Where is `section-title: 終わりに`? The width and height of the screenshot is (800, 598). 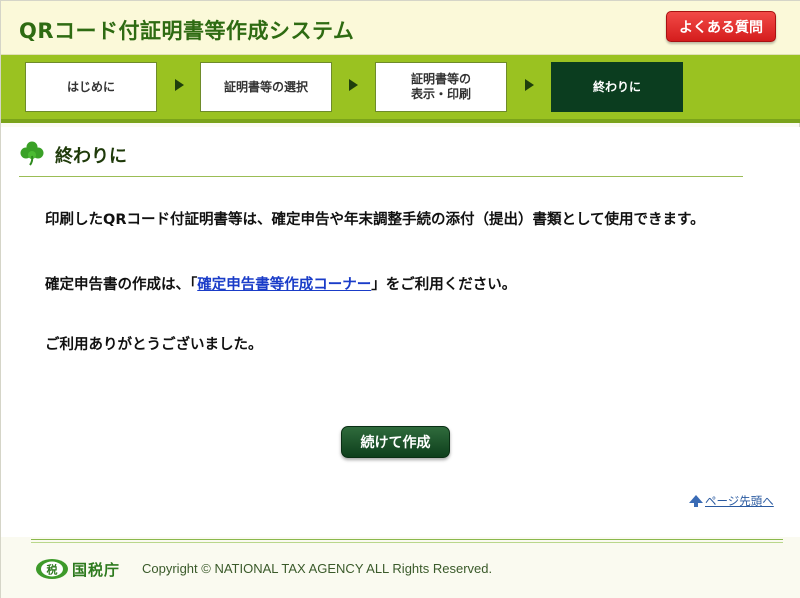 section-title: 終わりに is located at coordinates (91, 156).